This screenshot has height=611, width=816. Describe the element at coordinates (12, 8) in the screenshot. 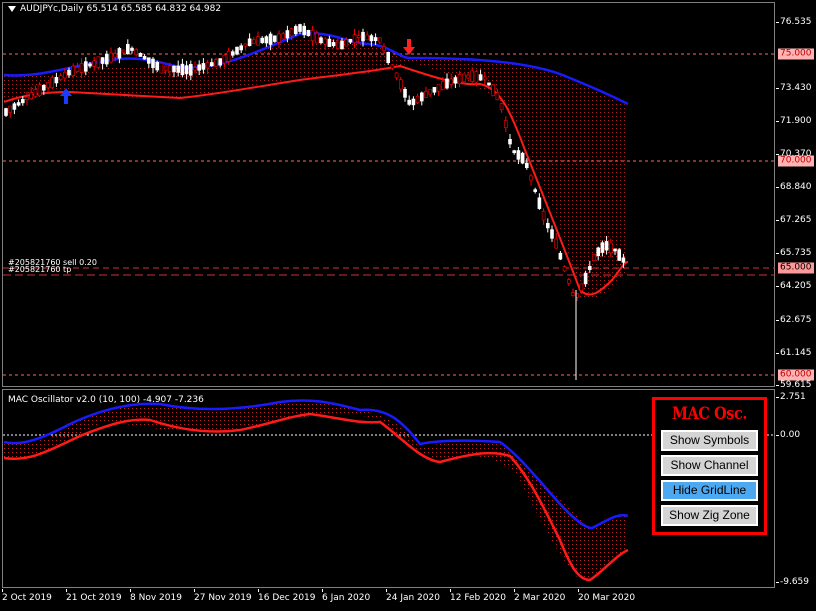

I see `dropdown-icon` at that location.